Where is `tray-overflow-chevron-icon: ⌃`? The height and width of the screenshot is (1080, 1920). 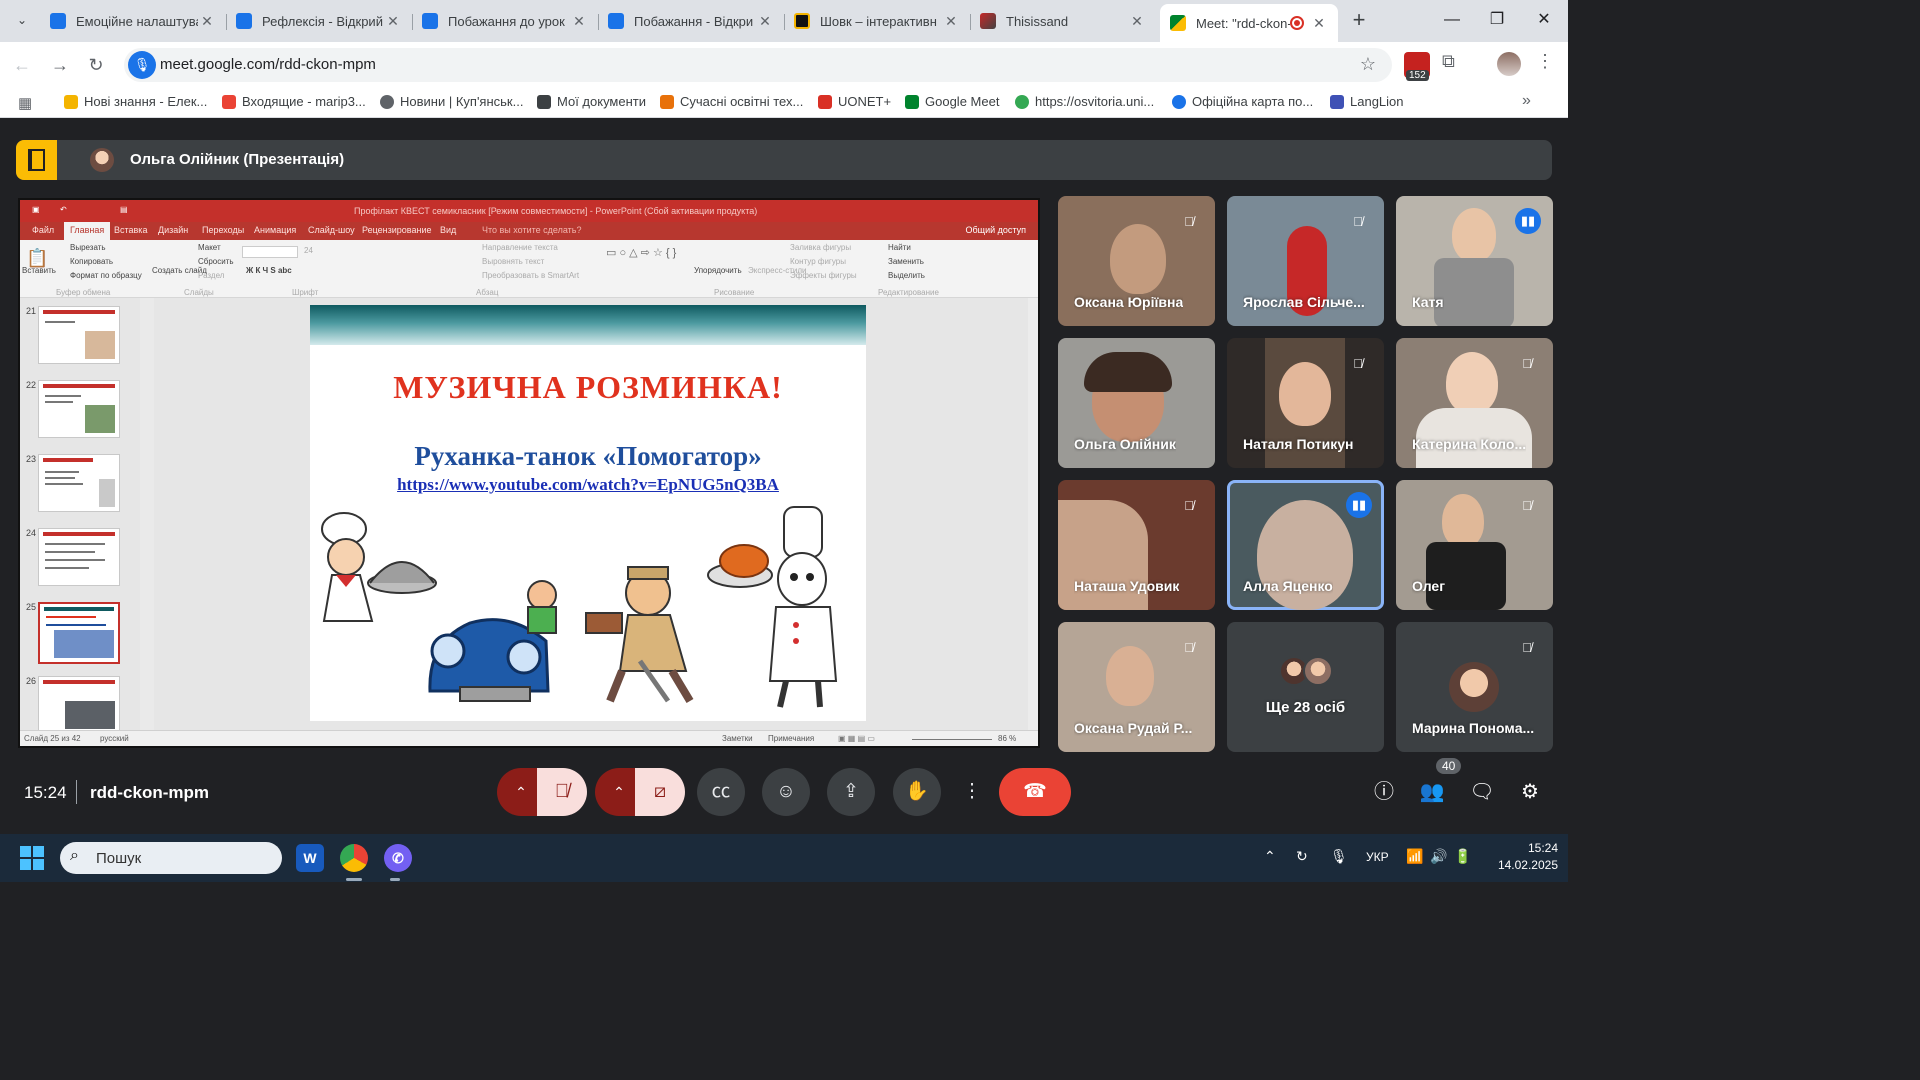 tray-overflow-chevron-icon: ⌃ is located at coordinates (1270, 856).